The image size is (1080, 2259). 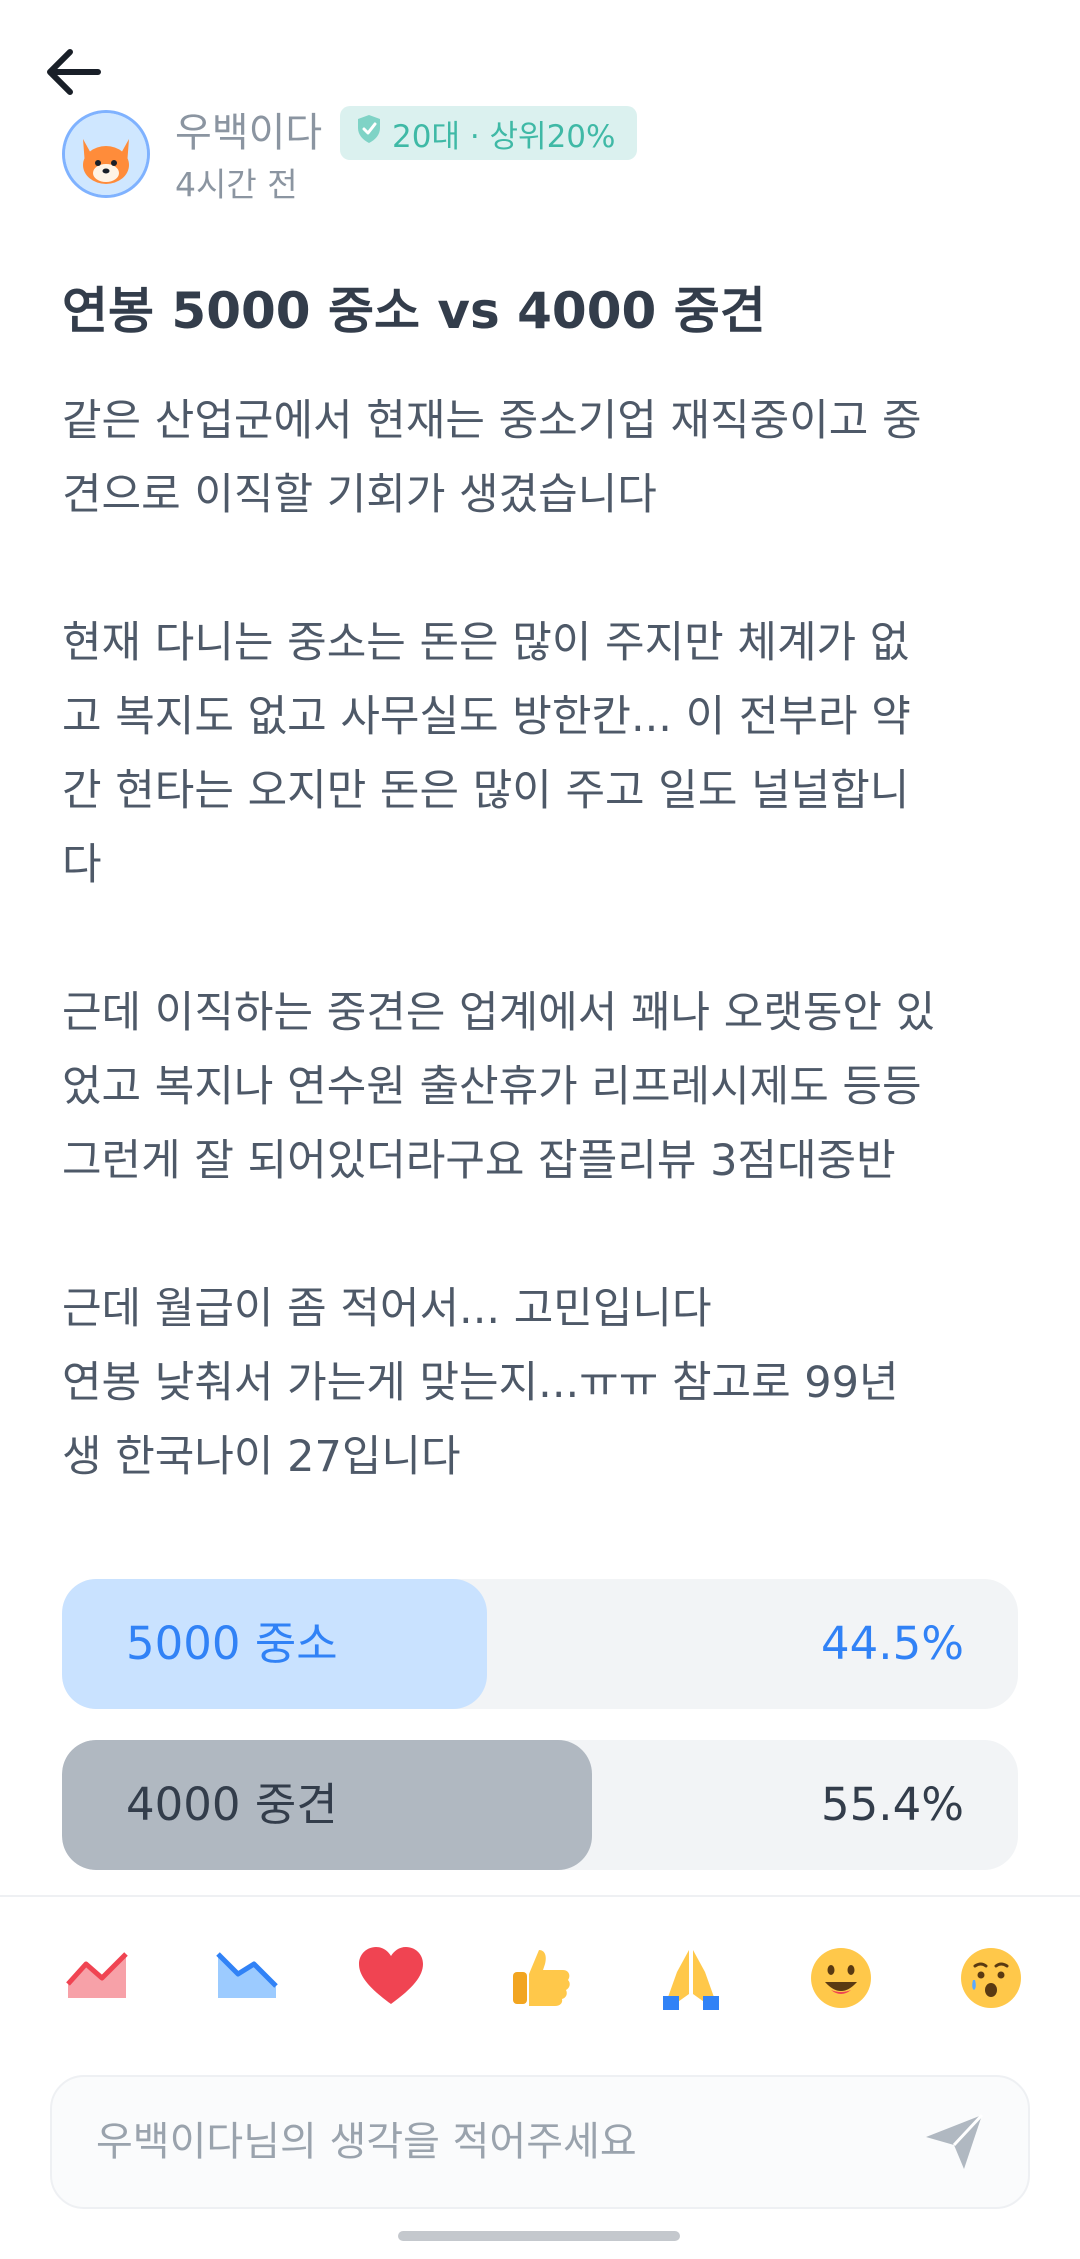 I want to click on smile-icon, so click(x=841, y=1978).